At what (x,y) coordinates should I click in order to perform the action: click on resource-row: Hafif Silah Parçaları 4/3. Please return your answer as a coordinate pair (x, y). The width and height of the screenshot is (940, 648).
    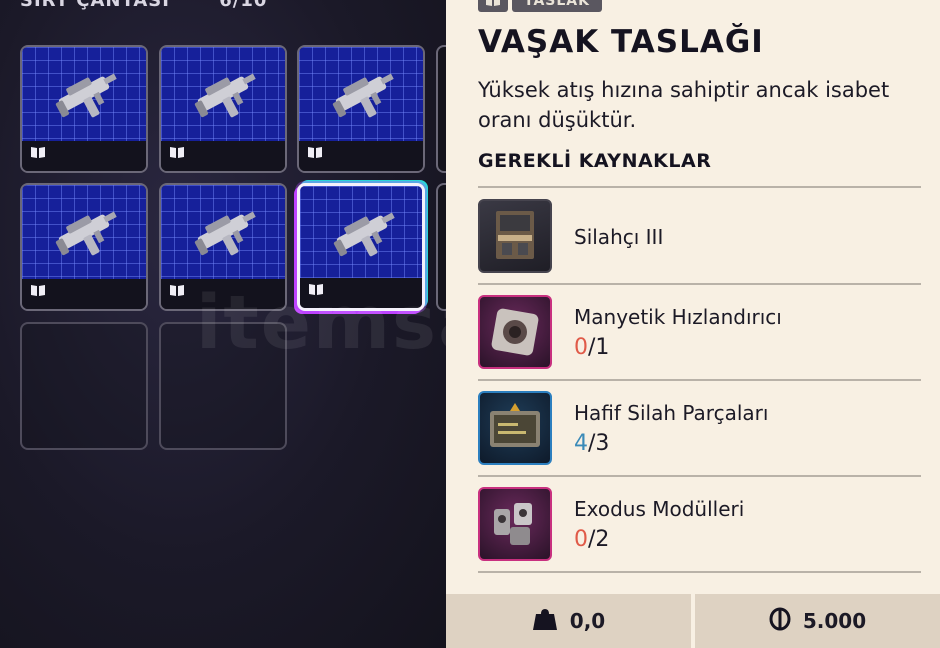
    Looking at the image, I should click on (699, 429).